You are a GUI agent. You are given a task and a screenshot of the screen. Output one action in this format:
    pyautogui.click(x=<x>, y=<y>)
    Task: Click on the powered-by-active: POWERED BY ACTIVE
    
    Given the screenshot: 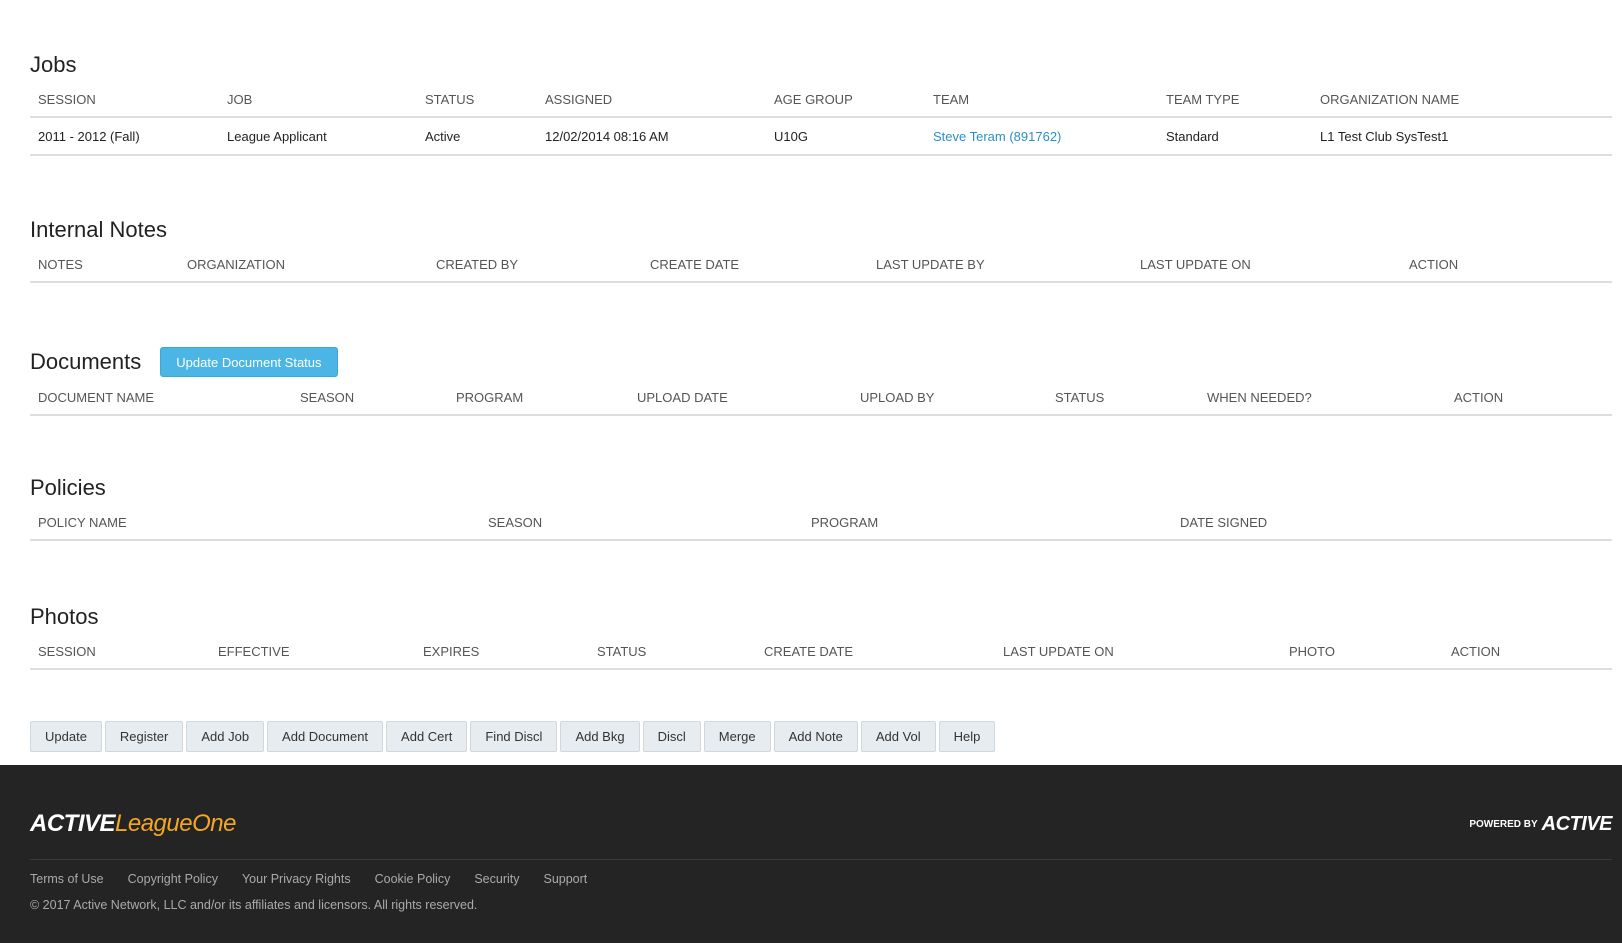 What is the action you would take?
    pyautogui.click(x=1540, y=824)
    